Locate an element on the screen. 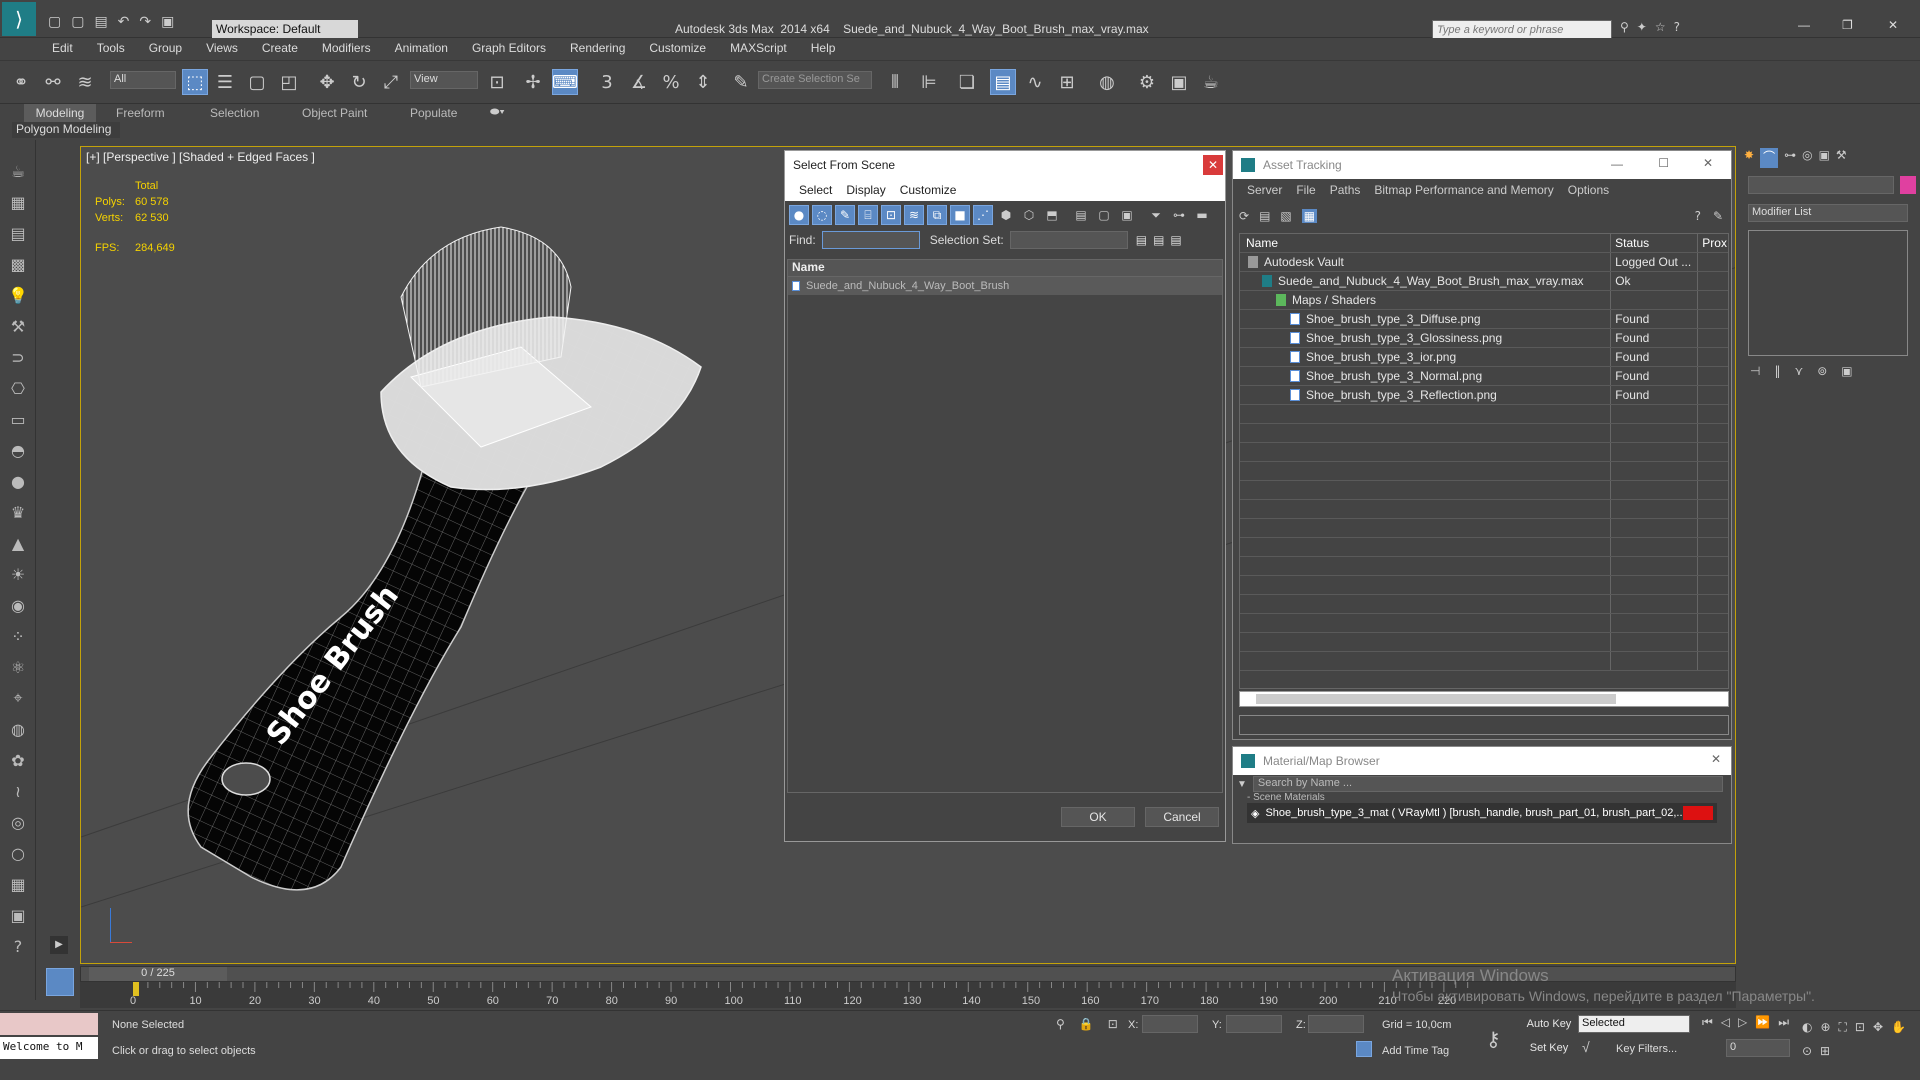 The image size is (1920, 1080). workspace-dropdown: Workspace: Default is located at coordinates (285, 30).